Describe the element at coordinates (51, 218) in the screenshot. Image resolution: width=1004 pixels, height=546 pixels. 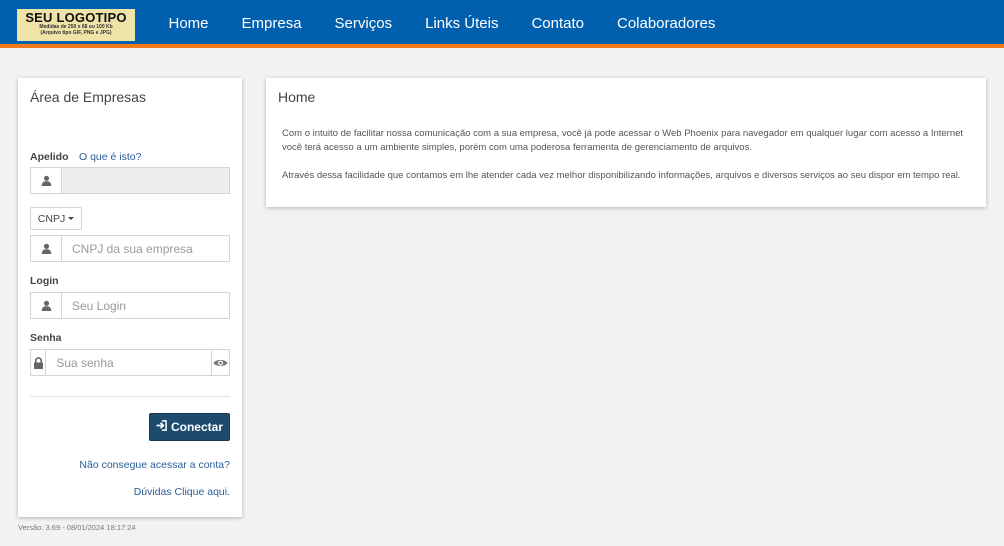
I see `document-type-label: CNPJ` at that location.